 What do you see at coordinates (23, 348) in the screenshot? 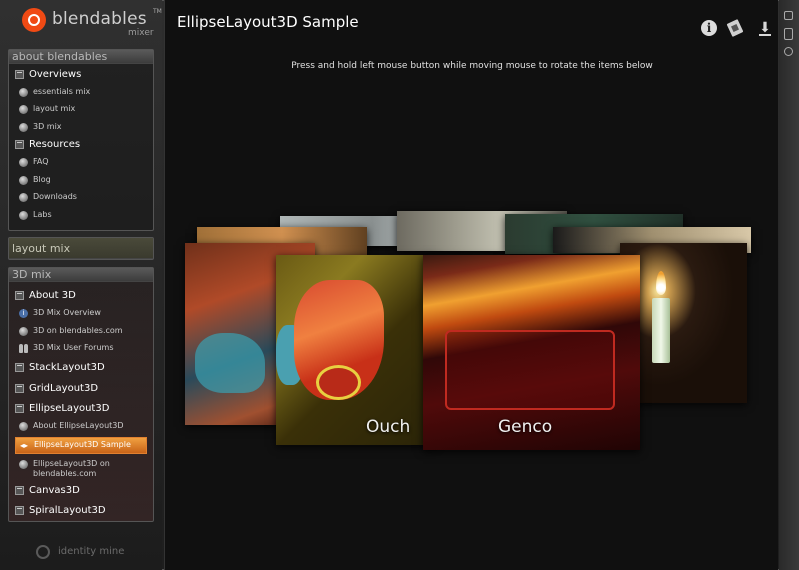
I see `users-icon` at bounding box center [23, 348].